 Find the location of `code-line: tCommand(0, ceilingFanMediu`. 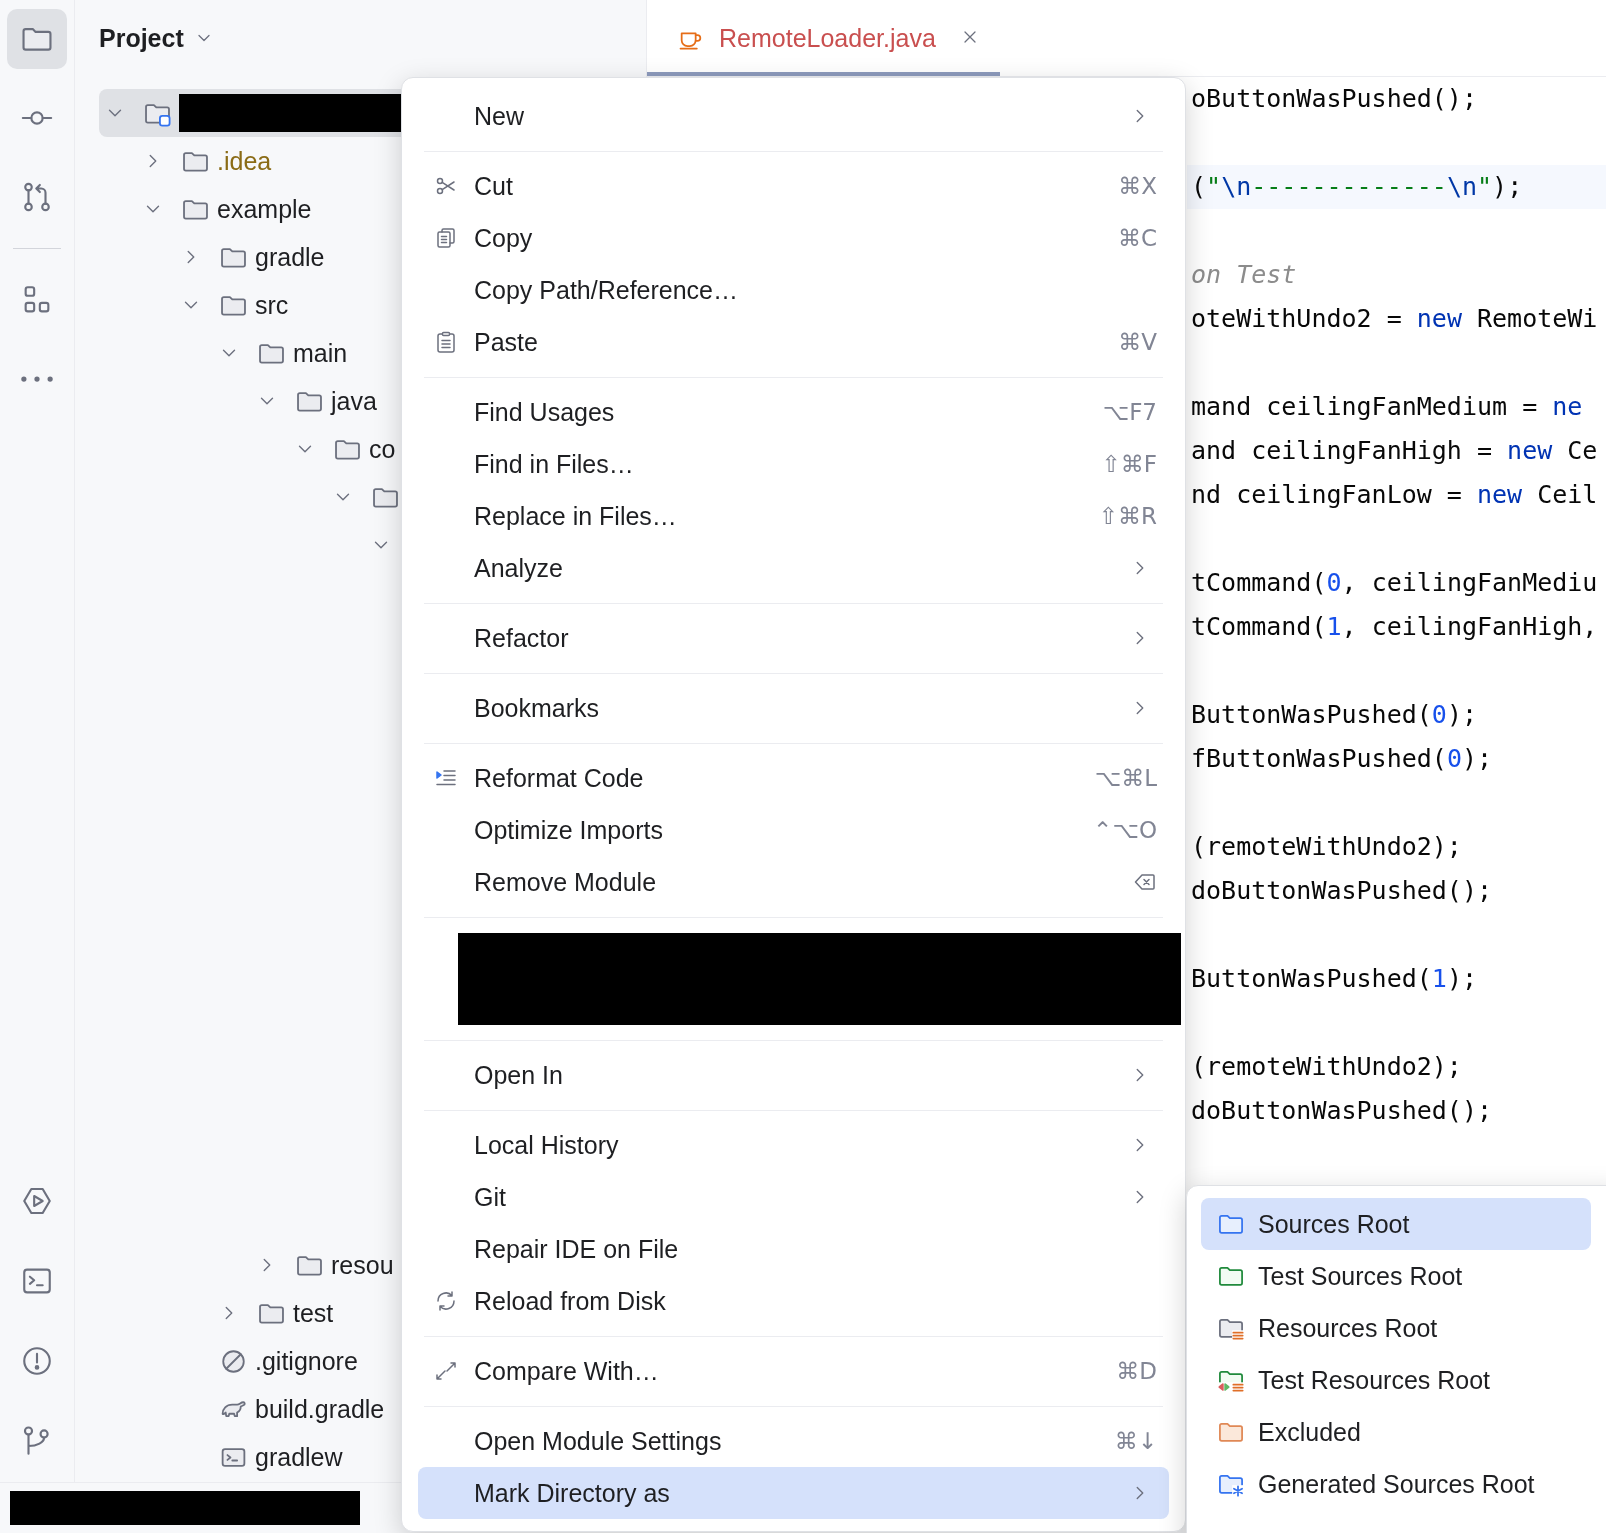

code-line: tCommand(0, ceilingFanMediu is located at coordinates (1394, 582).